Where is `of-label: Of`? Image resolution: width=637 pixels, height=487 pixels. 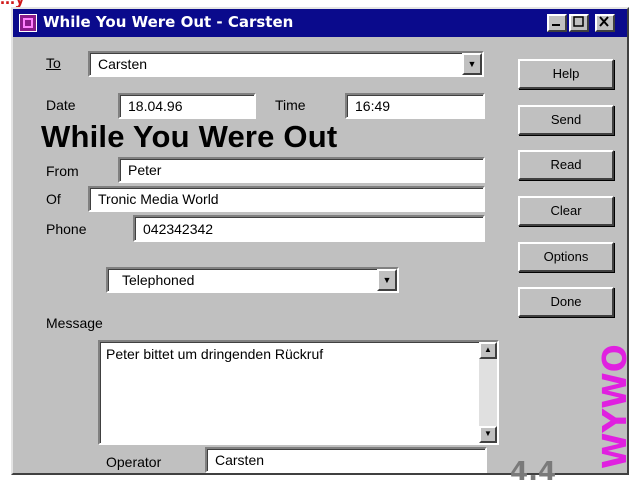 of-label: Of is located at coordinates (53, 199).